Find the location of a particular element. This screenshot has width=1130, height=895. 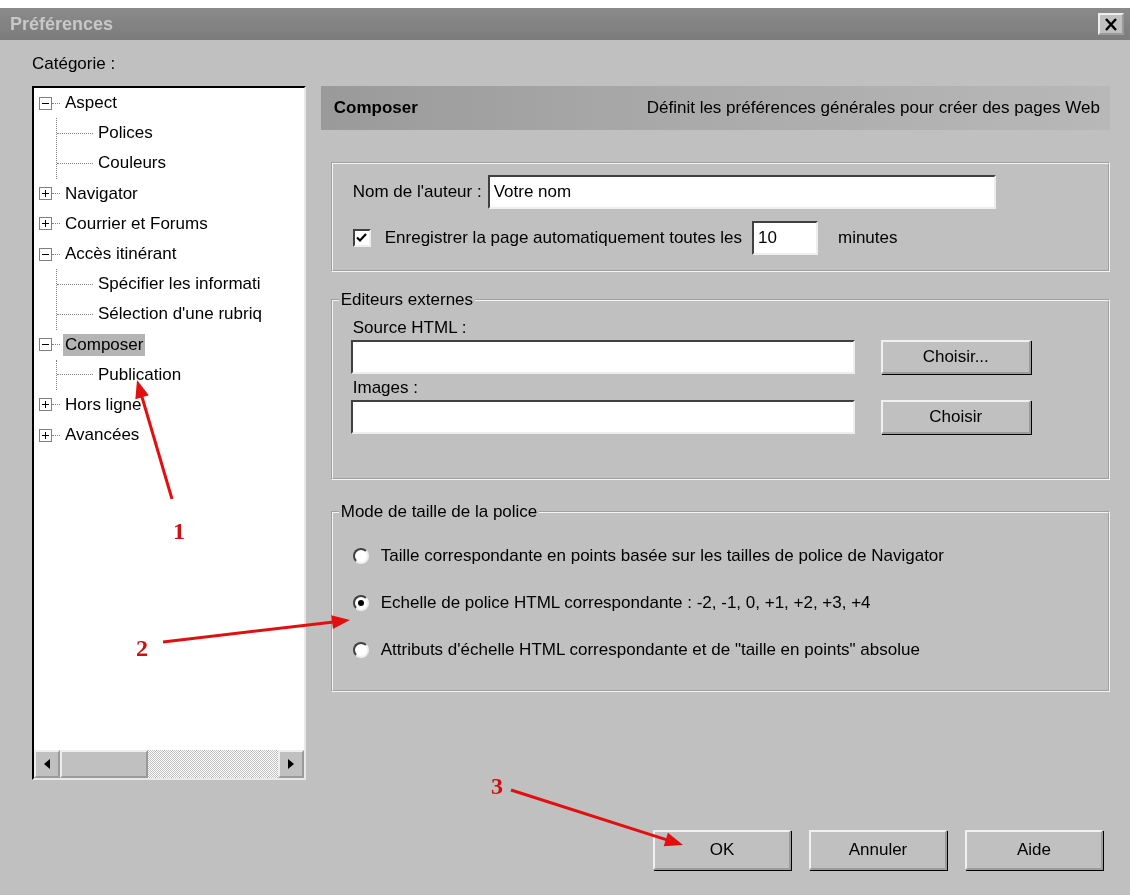

field-label: Source HTML : is located at coordinates (409, 328).